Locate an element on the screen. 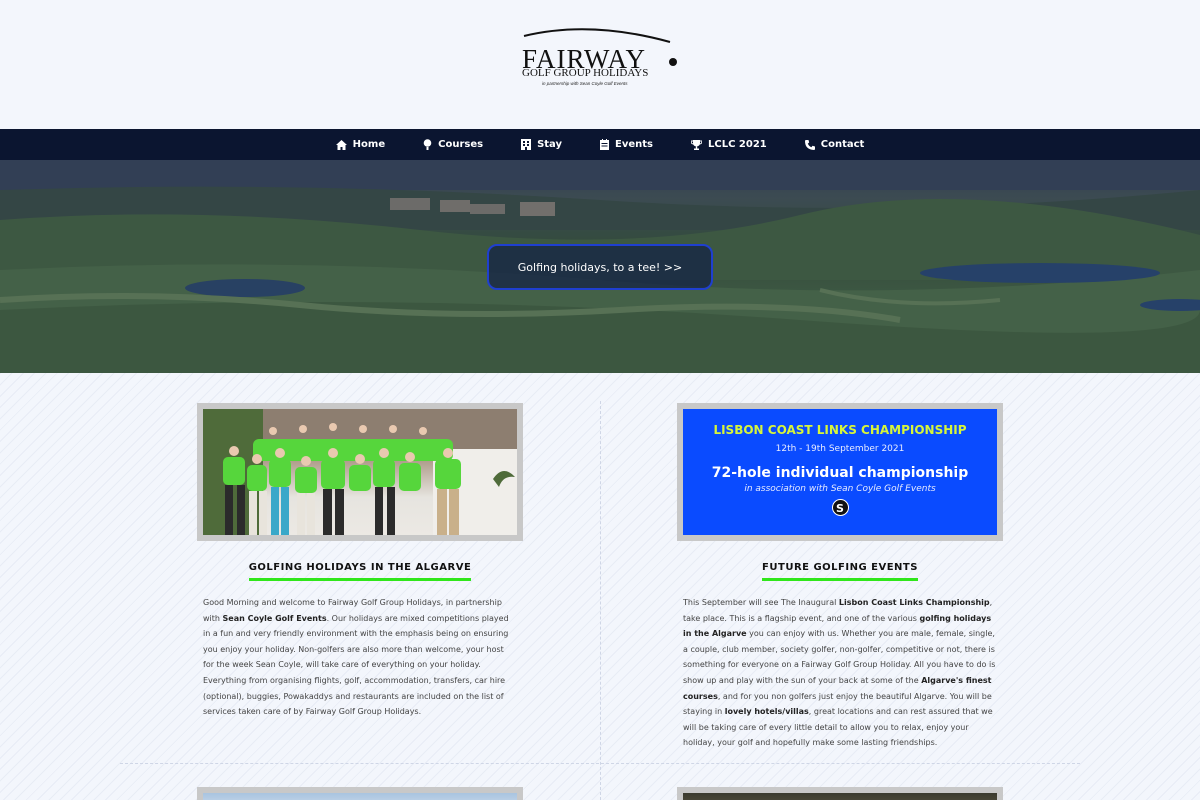  lclc-emphasis: Lisbon Coast Links Championship is located at coordinates (914, 602).